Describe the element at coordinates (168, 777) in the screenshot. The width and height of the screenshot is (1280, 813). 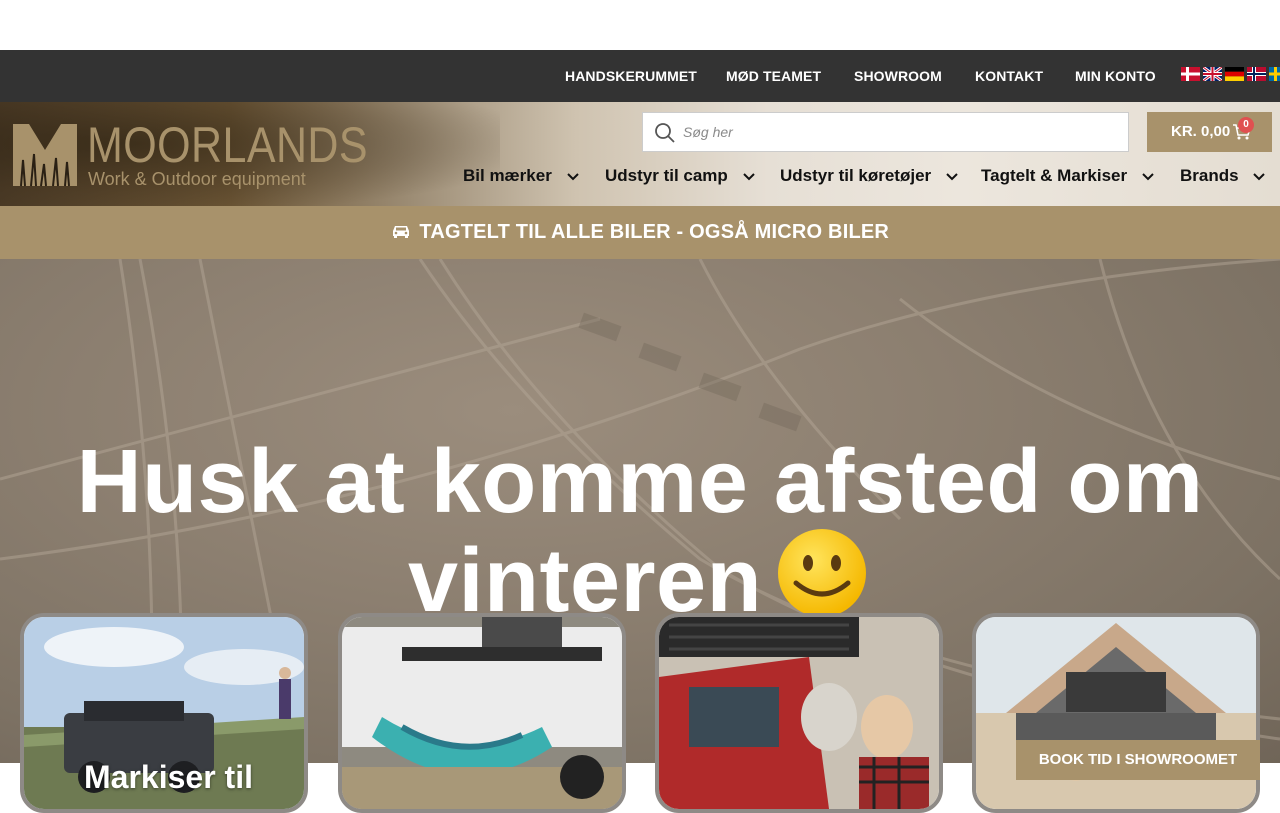
I see `card-title: Markiser til` at that location.